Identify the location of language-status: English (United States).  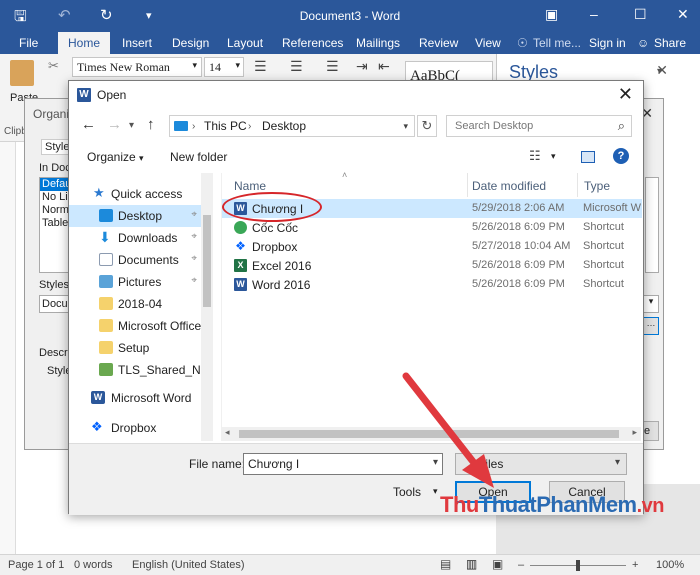
(188, 565).